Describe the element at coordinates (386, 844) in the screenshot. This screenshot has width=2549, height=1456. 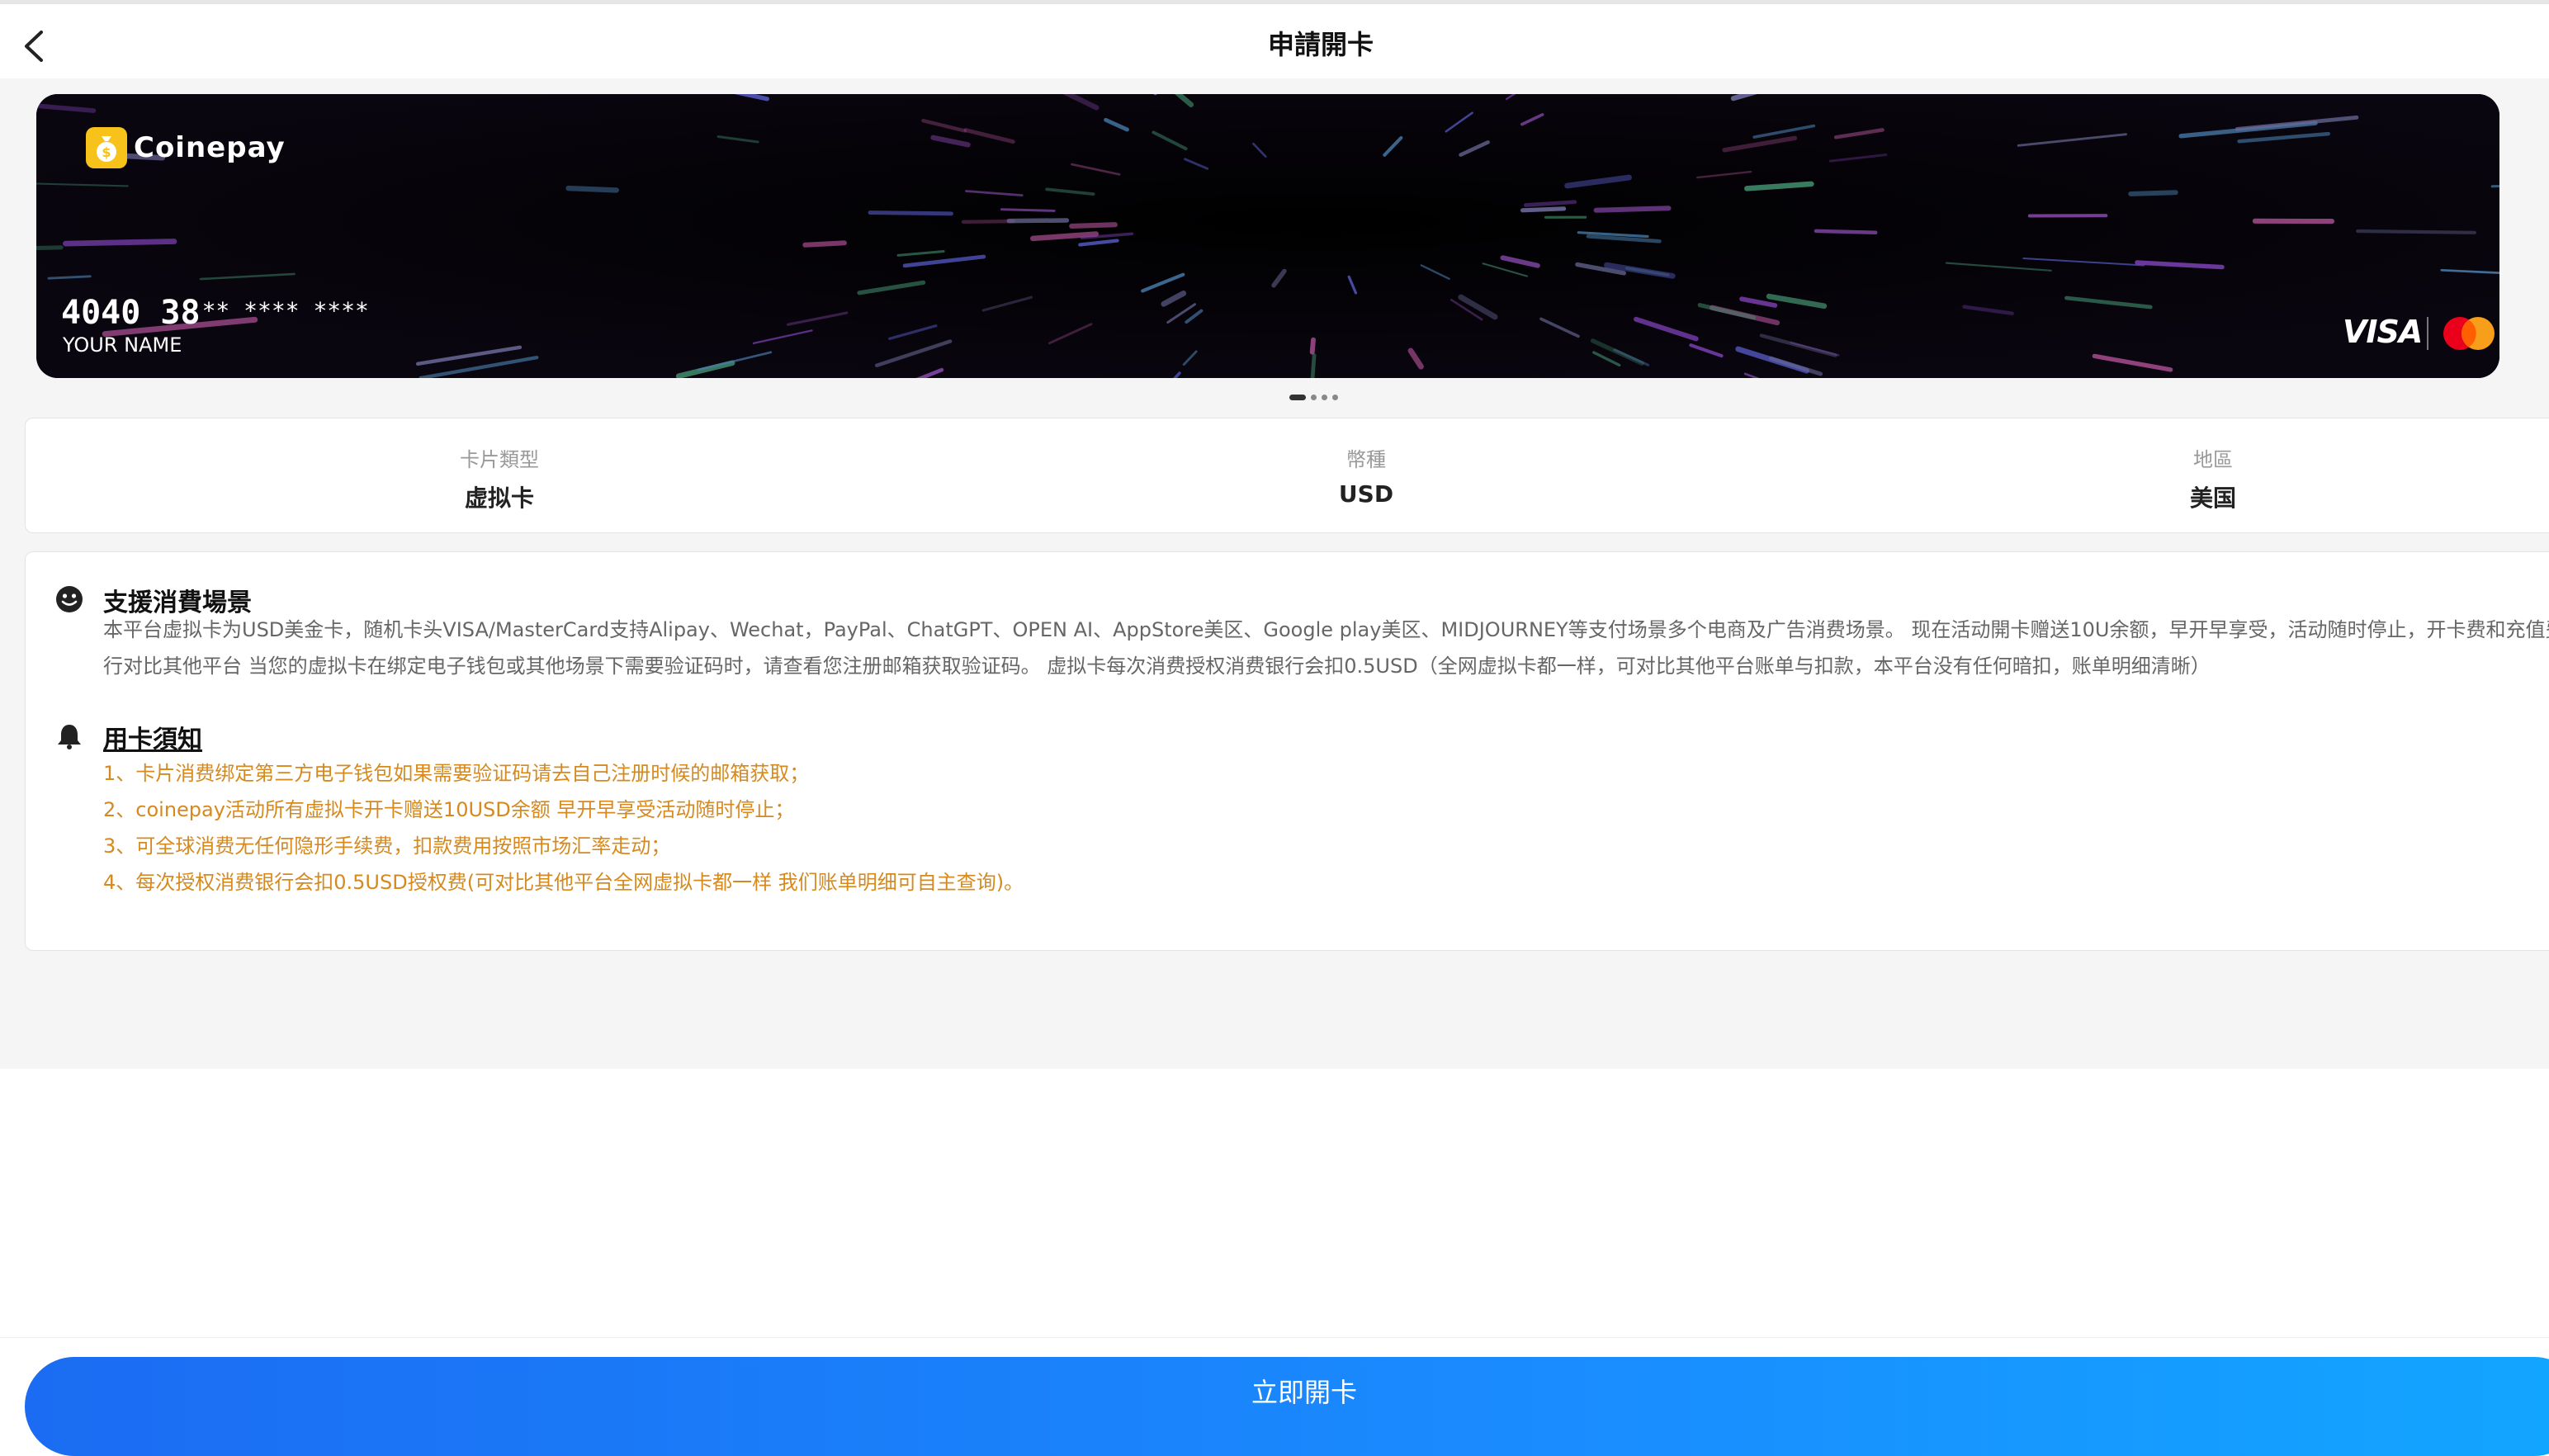
I see `notice-item: 3、可全球消费无任何隐形手续费，扣款费用按照市场汇率走动；` at that location.